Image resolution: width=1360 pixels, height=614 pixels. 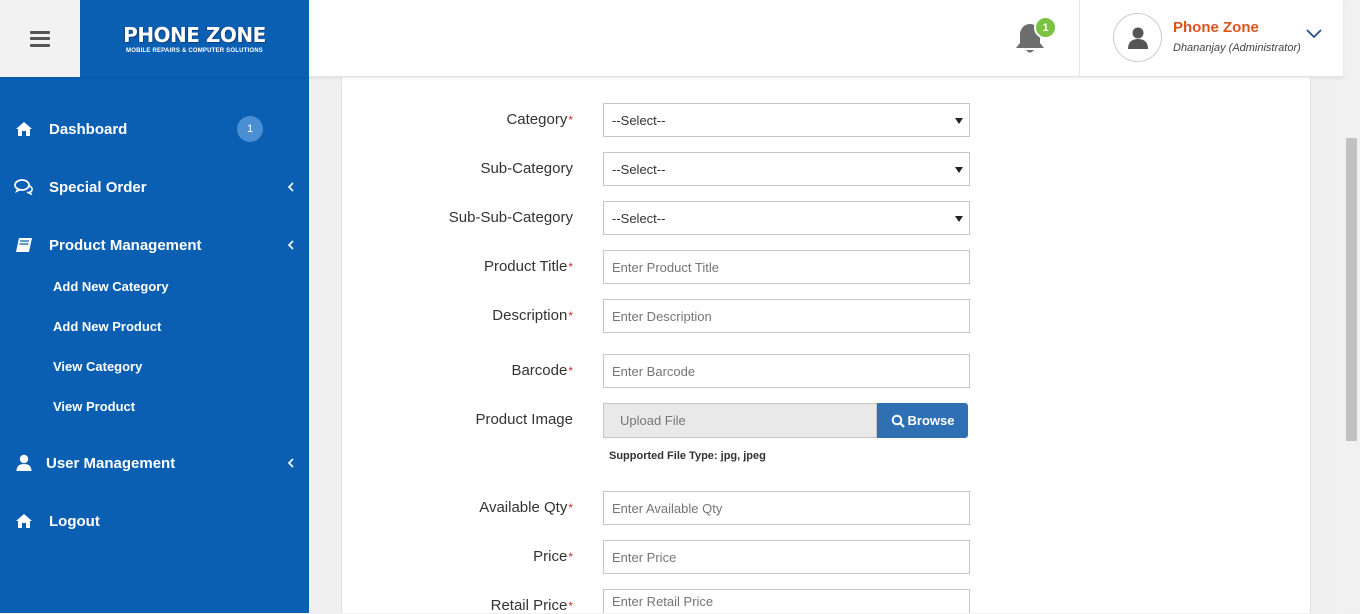 I want to click on notifications-button: 1, so click(x=1034, y=36).